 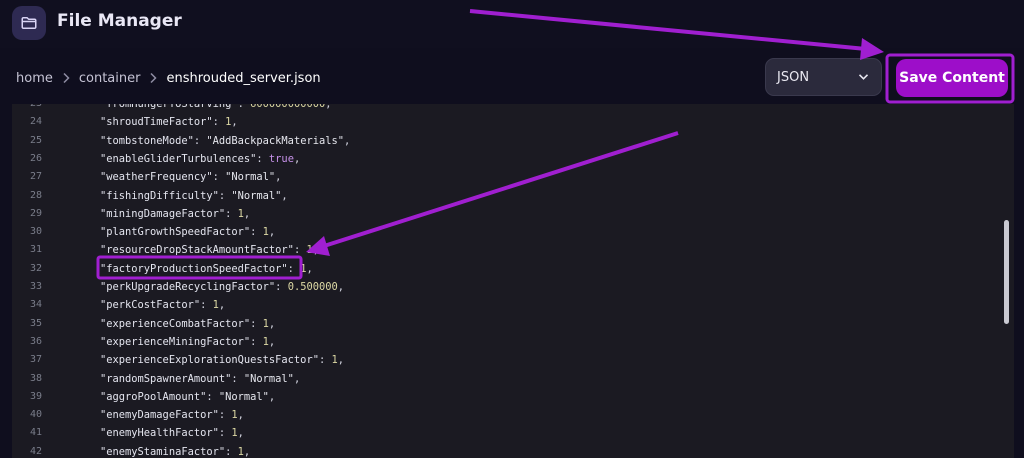 What do you see at coordinates (178, 158) in the screenshot?
I see `json-key: "enableGliderTurbulences"` at bounding box center [178, 158].